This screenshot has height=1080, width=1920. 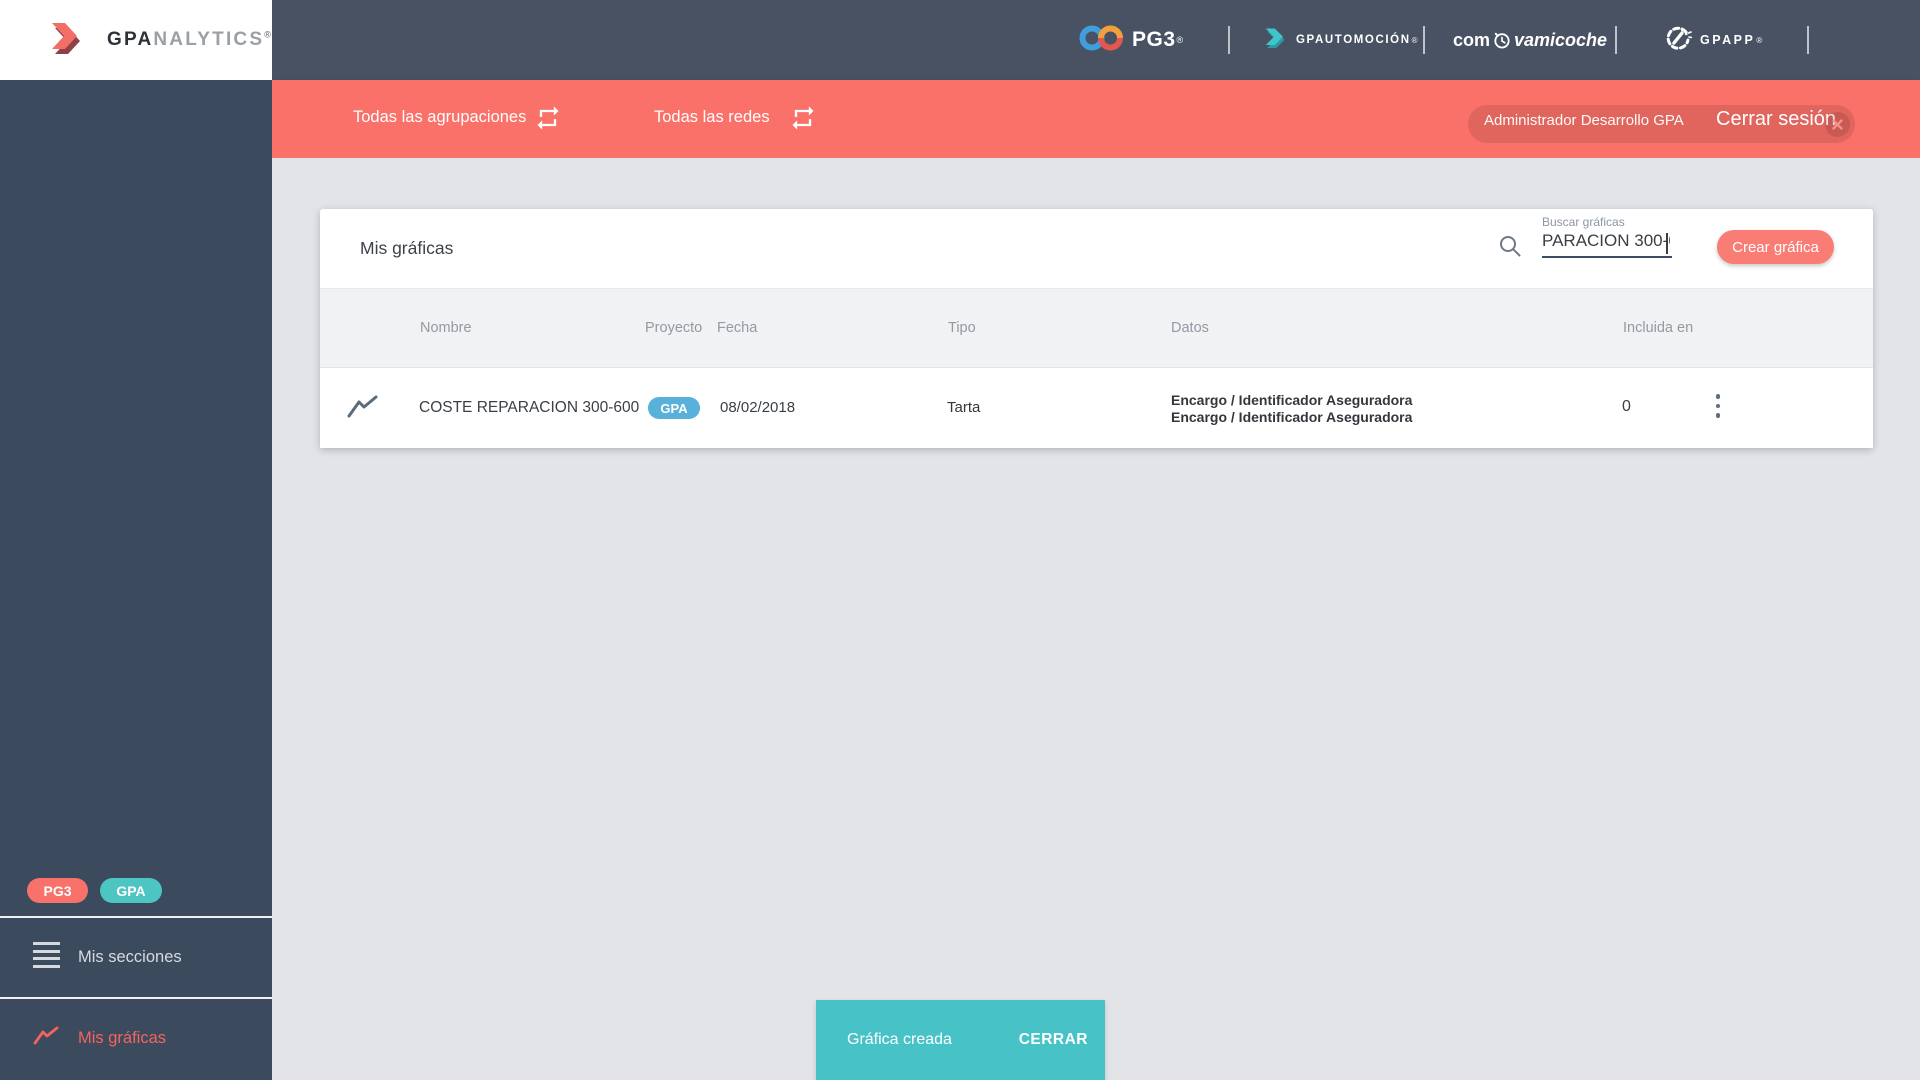 What do you see at coordinates (1775, 247) in the screenshot?
I see `create-grafica-button: Crear gráfica` at bounding box center [1775, 247].